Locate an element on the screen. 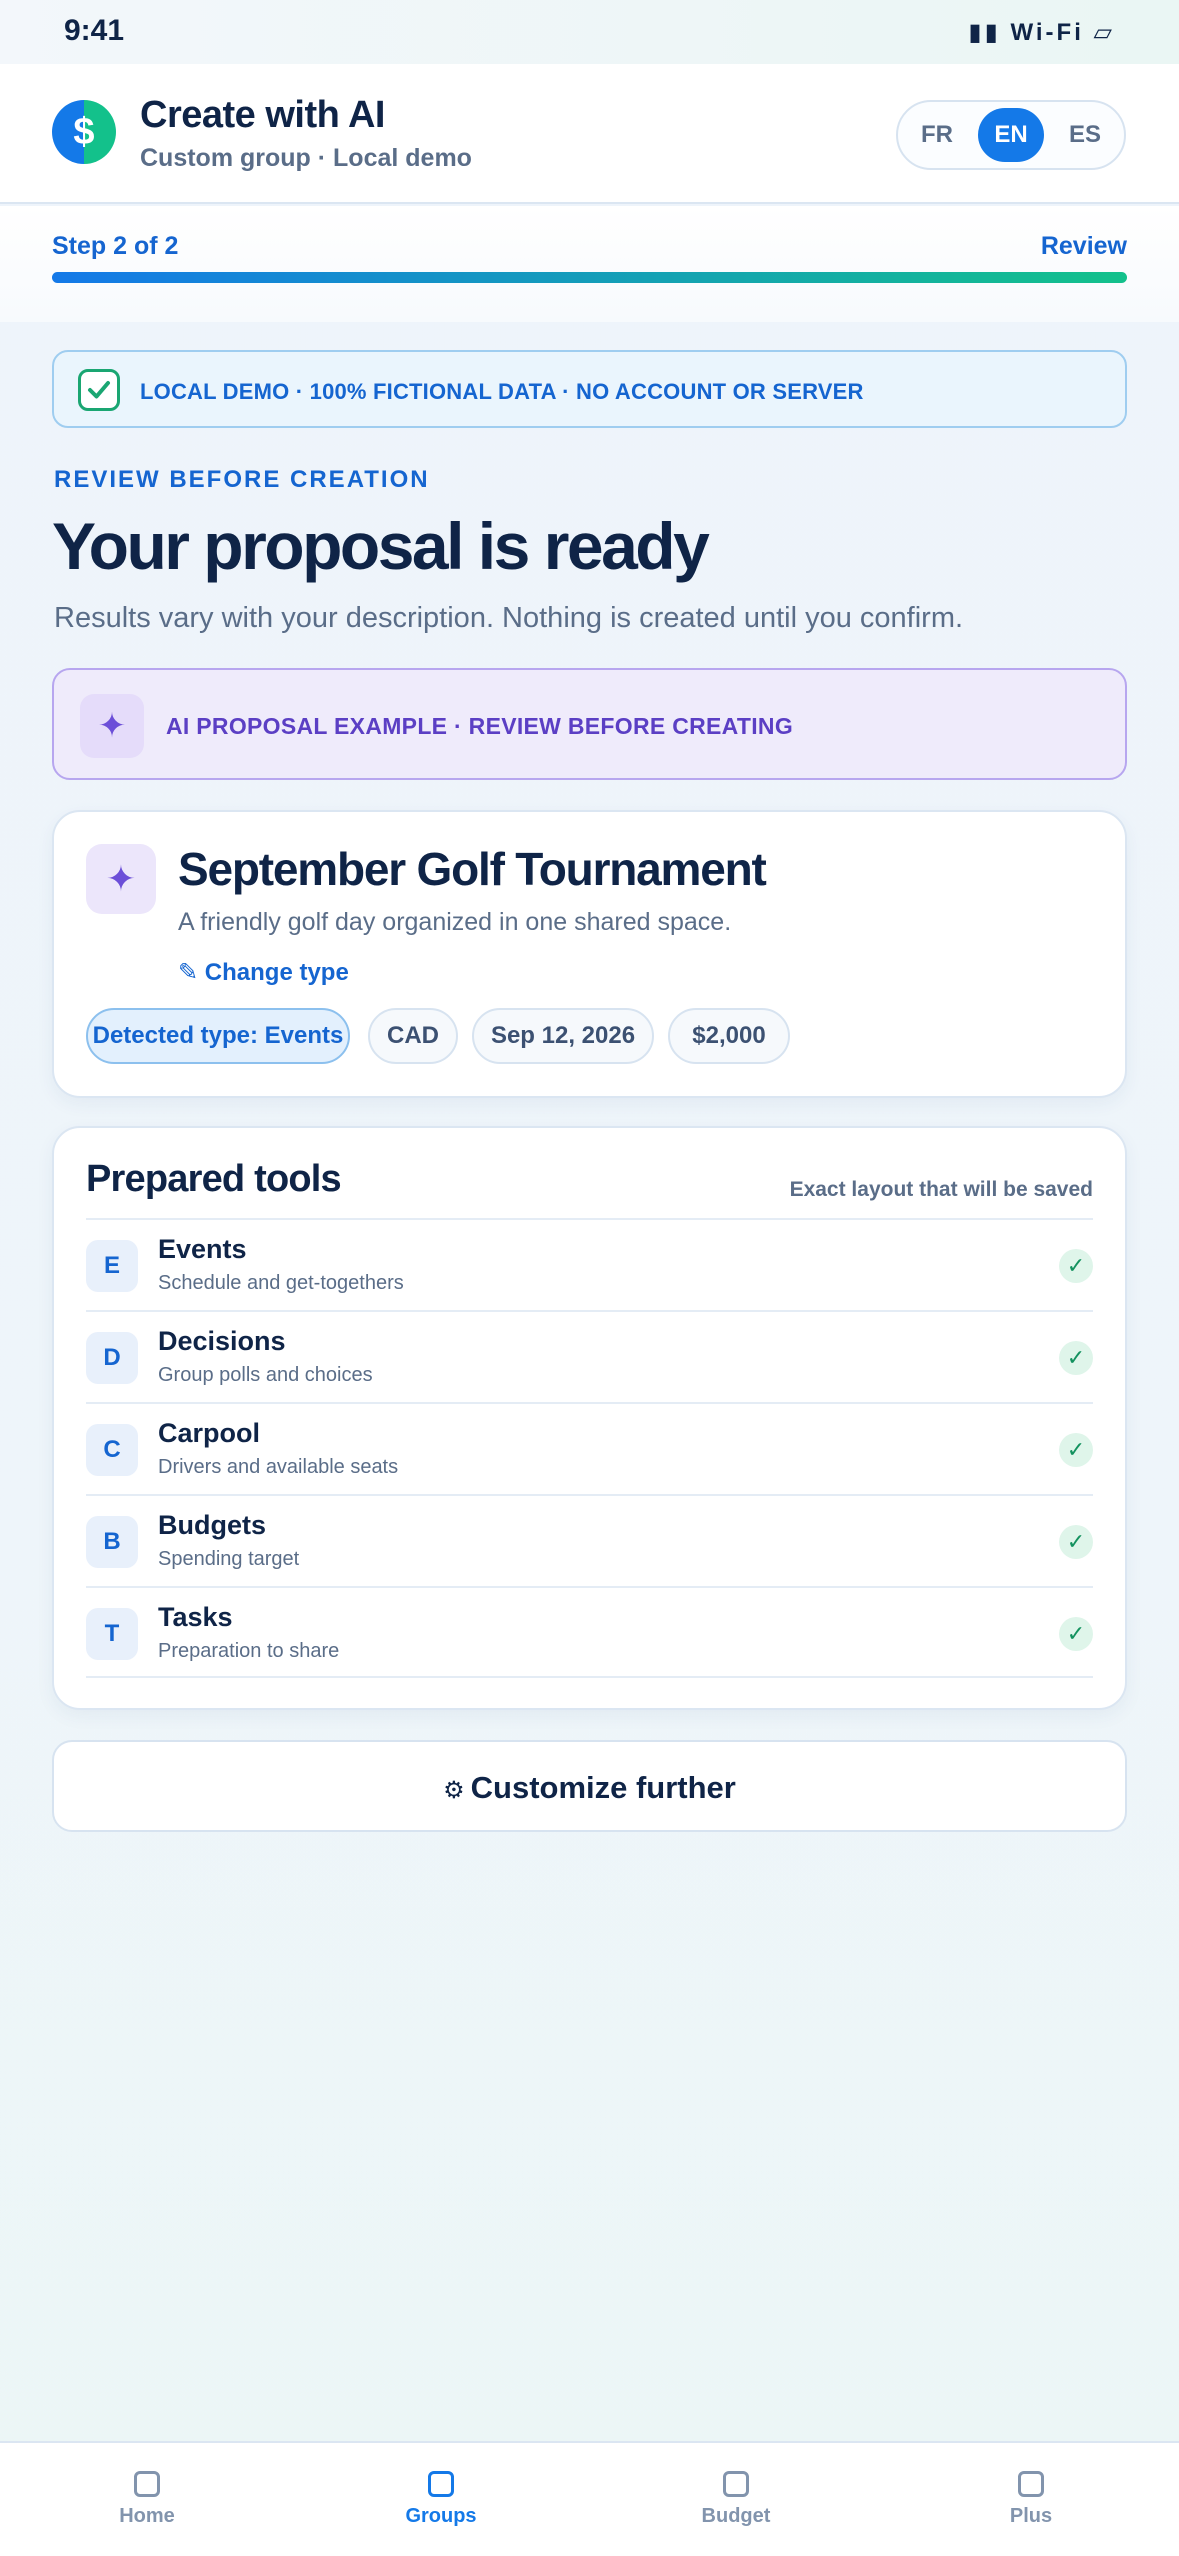 This screenshot has height=2556, width=1179. tool-row-tasks: T Tasks Preparation to share ✓ is located at coordinates (589, 1632).